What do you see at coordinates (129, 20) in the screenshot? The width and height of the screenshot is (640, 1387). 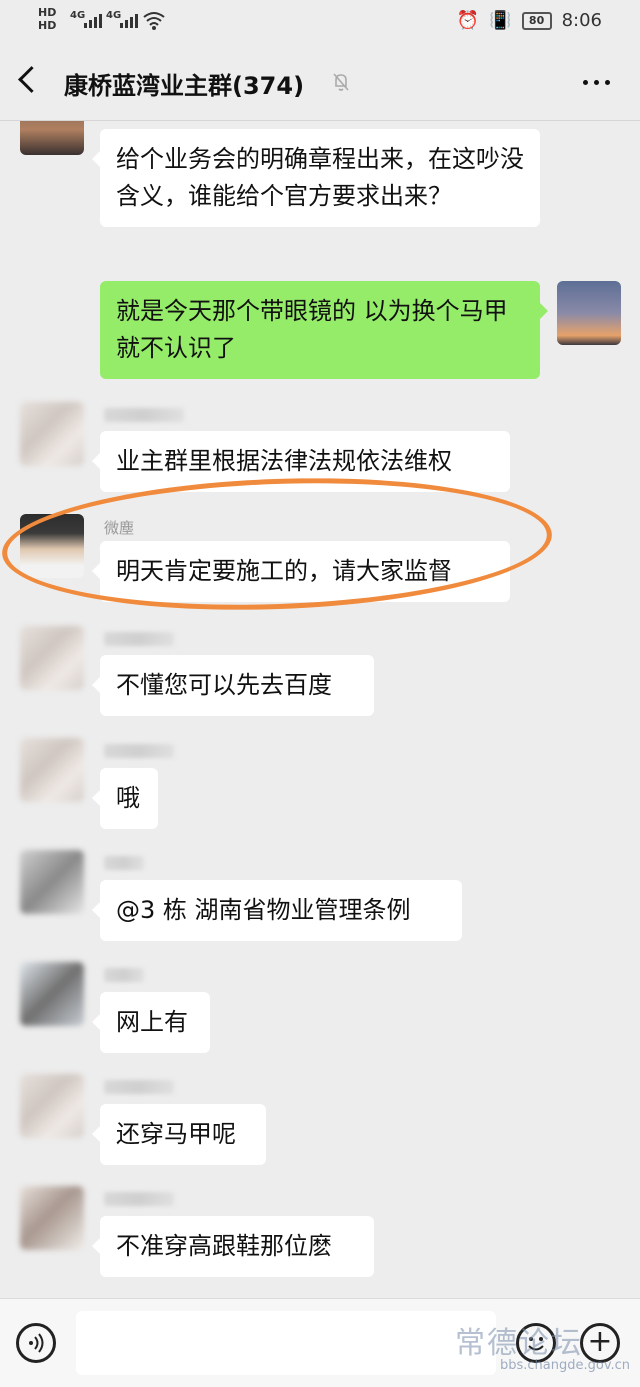 I see `signal-bars-2-icon` at bounding box center [129, 20].